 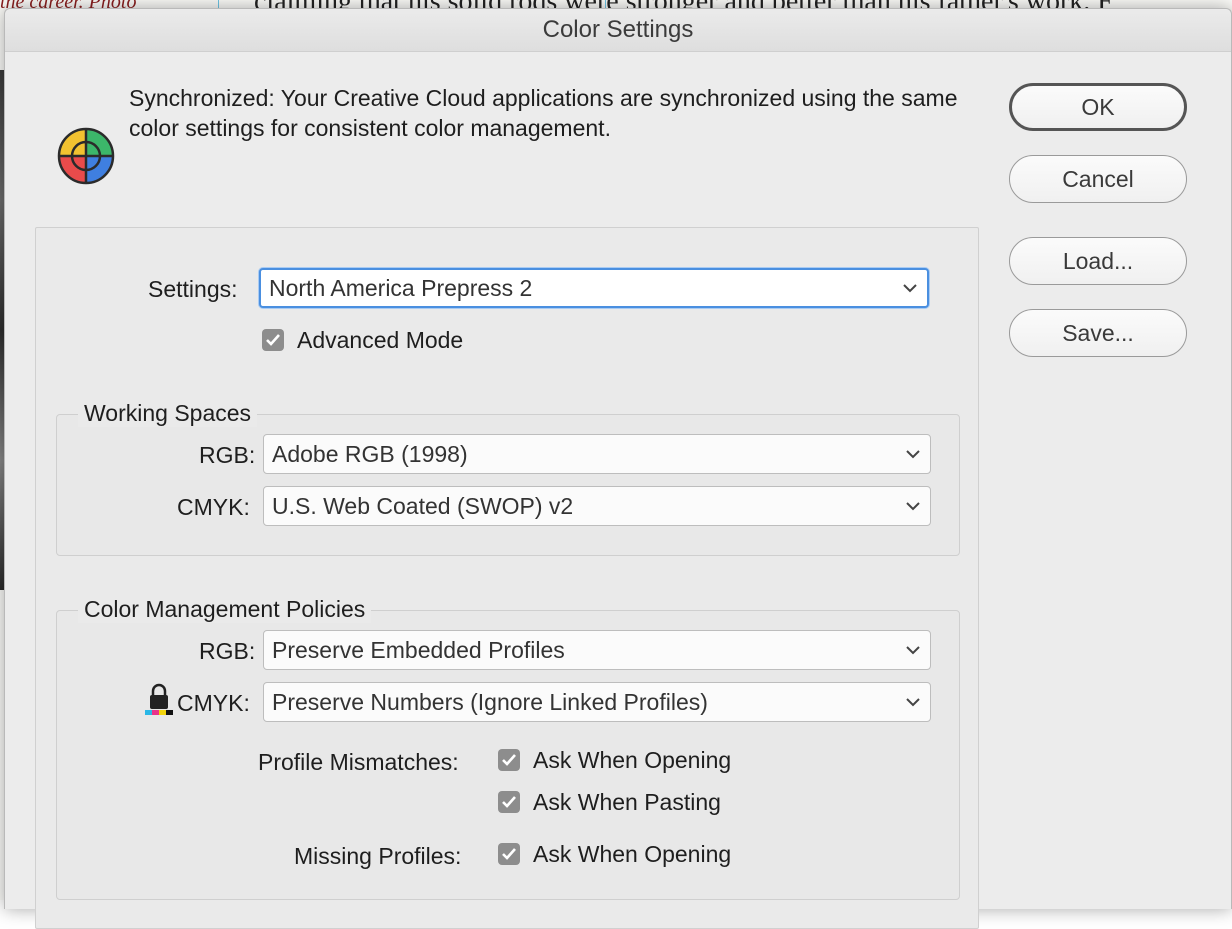 I want to click on policy-cmyk-label: CMYK:, so click(x=213, y=703).